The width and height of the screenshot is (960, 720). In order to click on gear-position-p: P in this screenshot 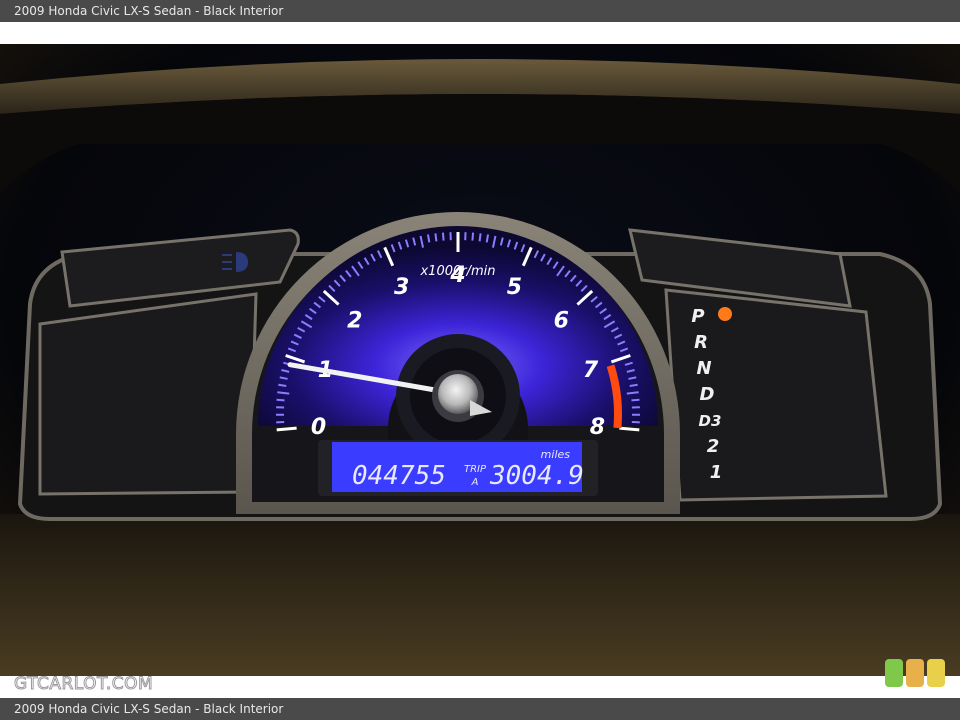, I will do `click(697, 316)`.